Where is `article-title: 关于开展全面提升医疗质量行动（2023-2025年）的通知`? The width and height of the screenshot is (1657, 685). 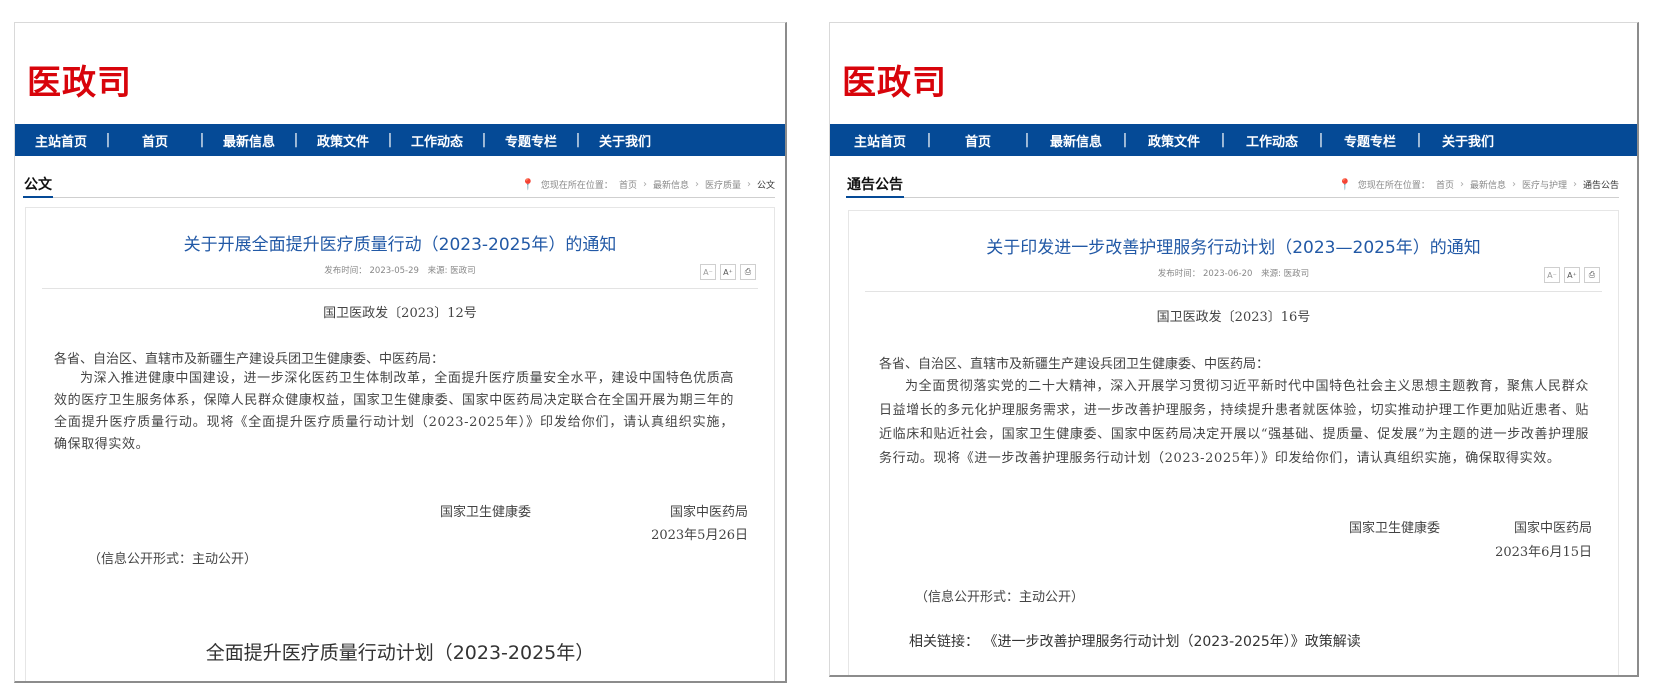
article-title: 关于开展全面提升医疗质量行动（2023-2025年）的通知 is located at coordinates (400, 245).